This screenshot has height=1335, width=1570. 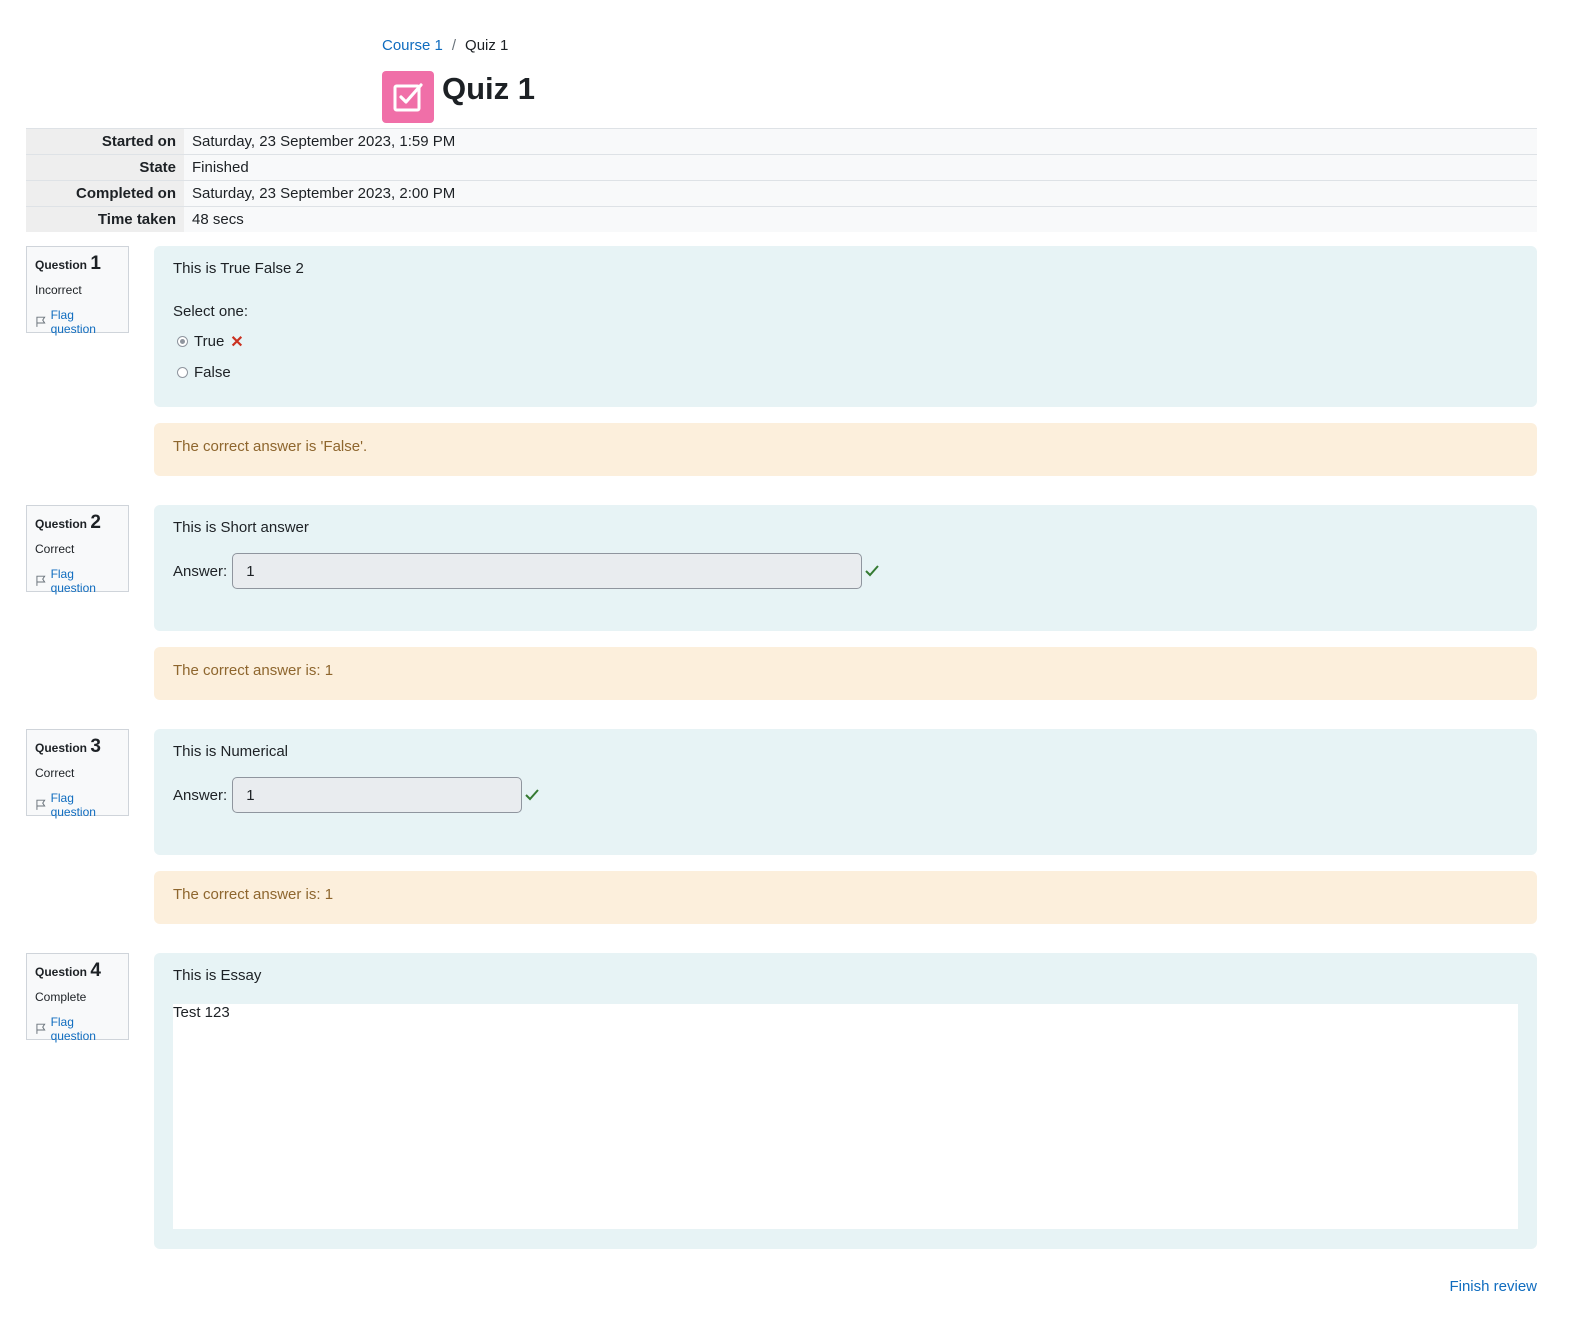 I want to click on summary-value: Saturday, 23 September 2023, 2:00 PM, so click(x=860, y=193).